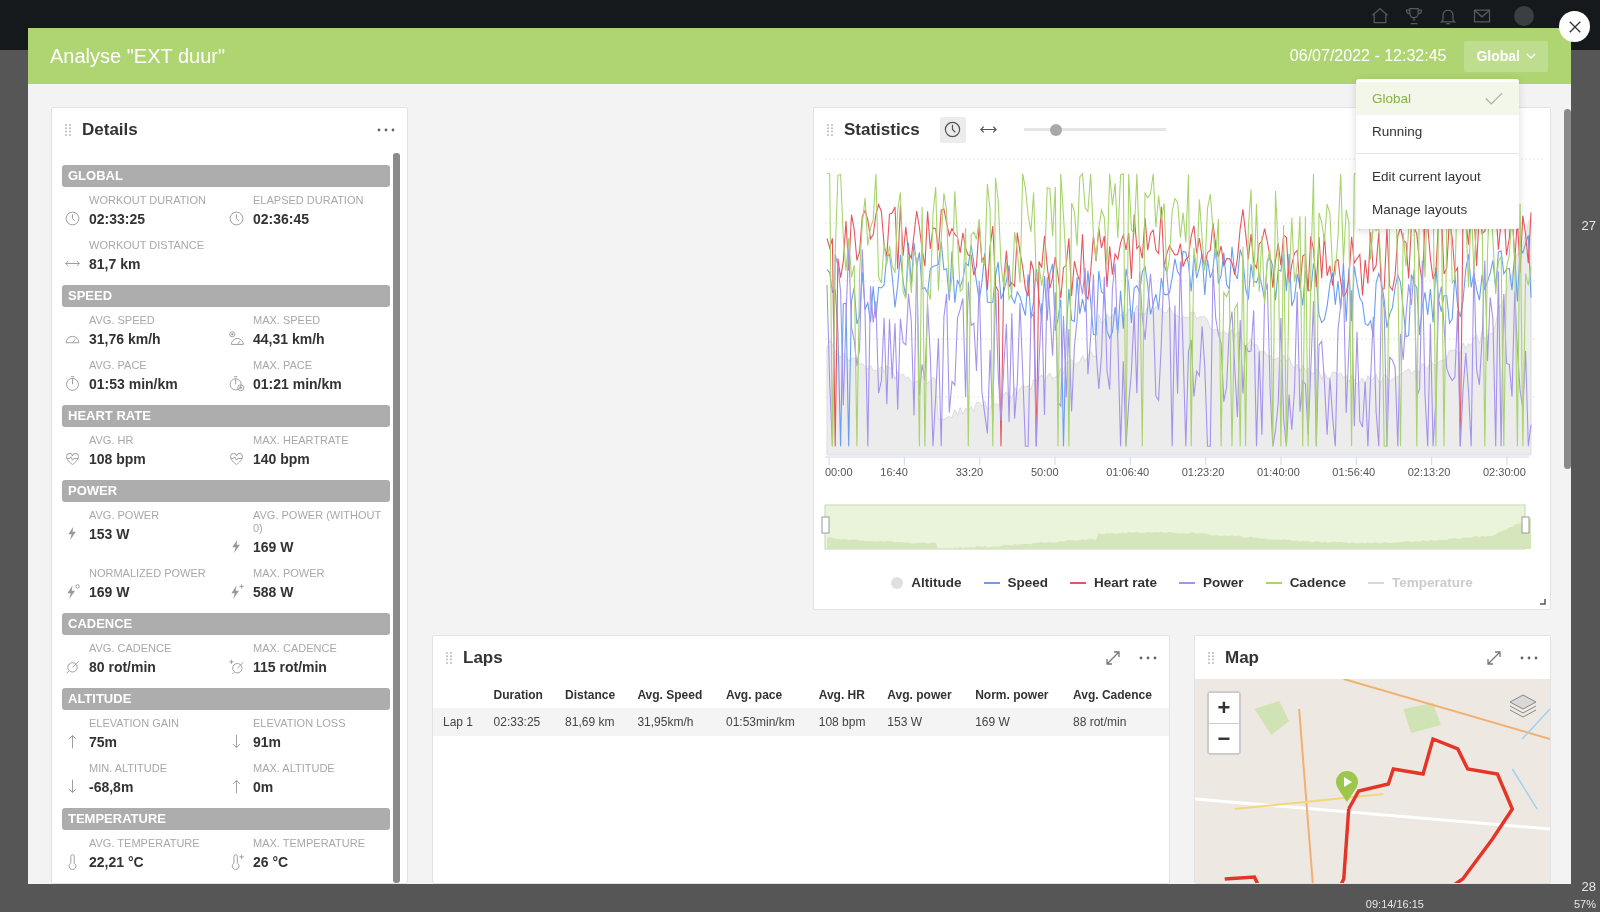 The height and width of the screenshot is (912, 1600). What do you see at coordinates (1584, 904) in the screenshot?
I see `background-percent: 57%` at bounding box center [1584, 904].